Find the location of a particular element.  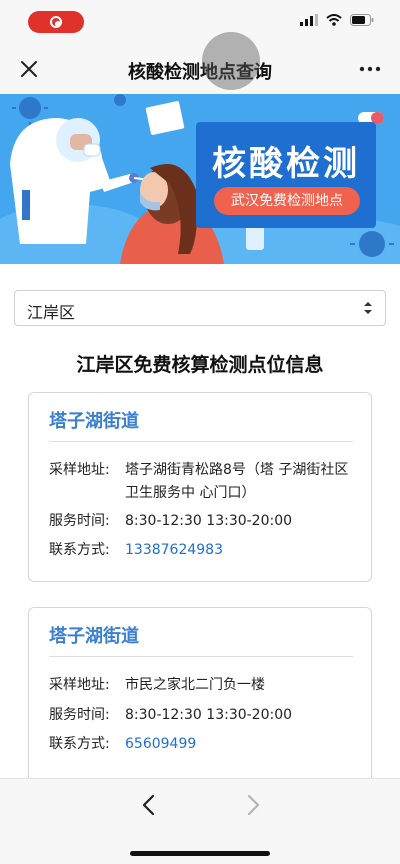

signal-icon is located at coordinates (309, 20).